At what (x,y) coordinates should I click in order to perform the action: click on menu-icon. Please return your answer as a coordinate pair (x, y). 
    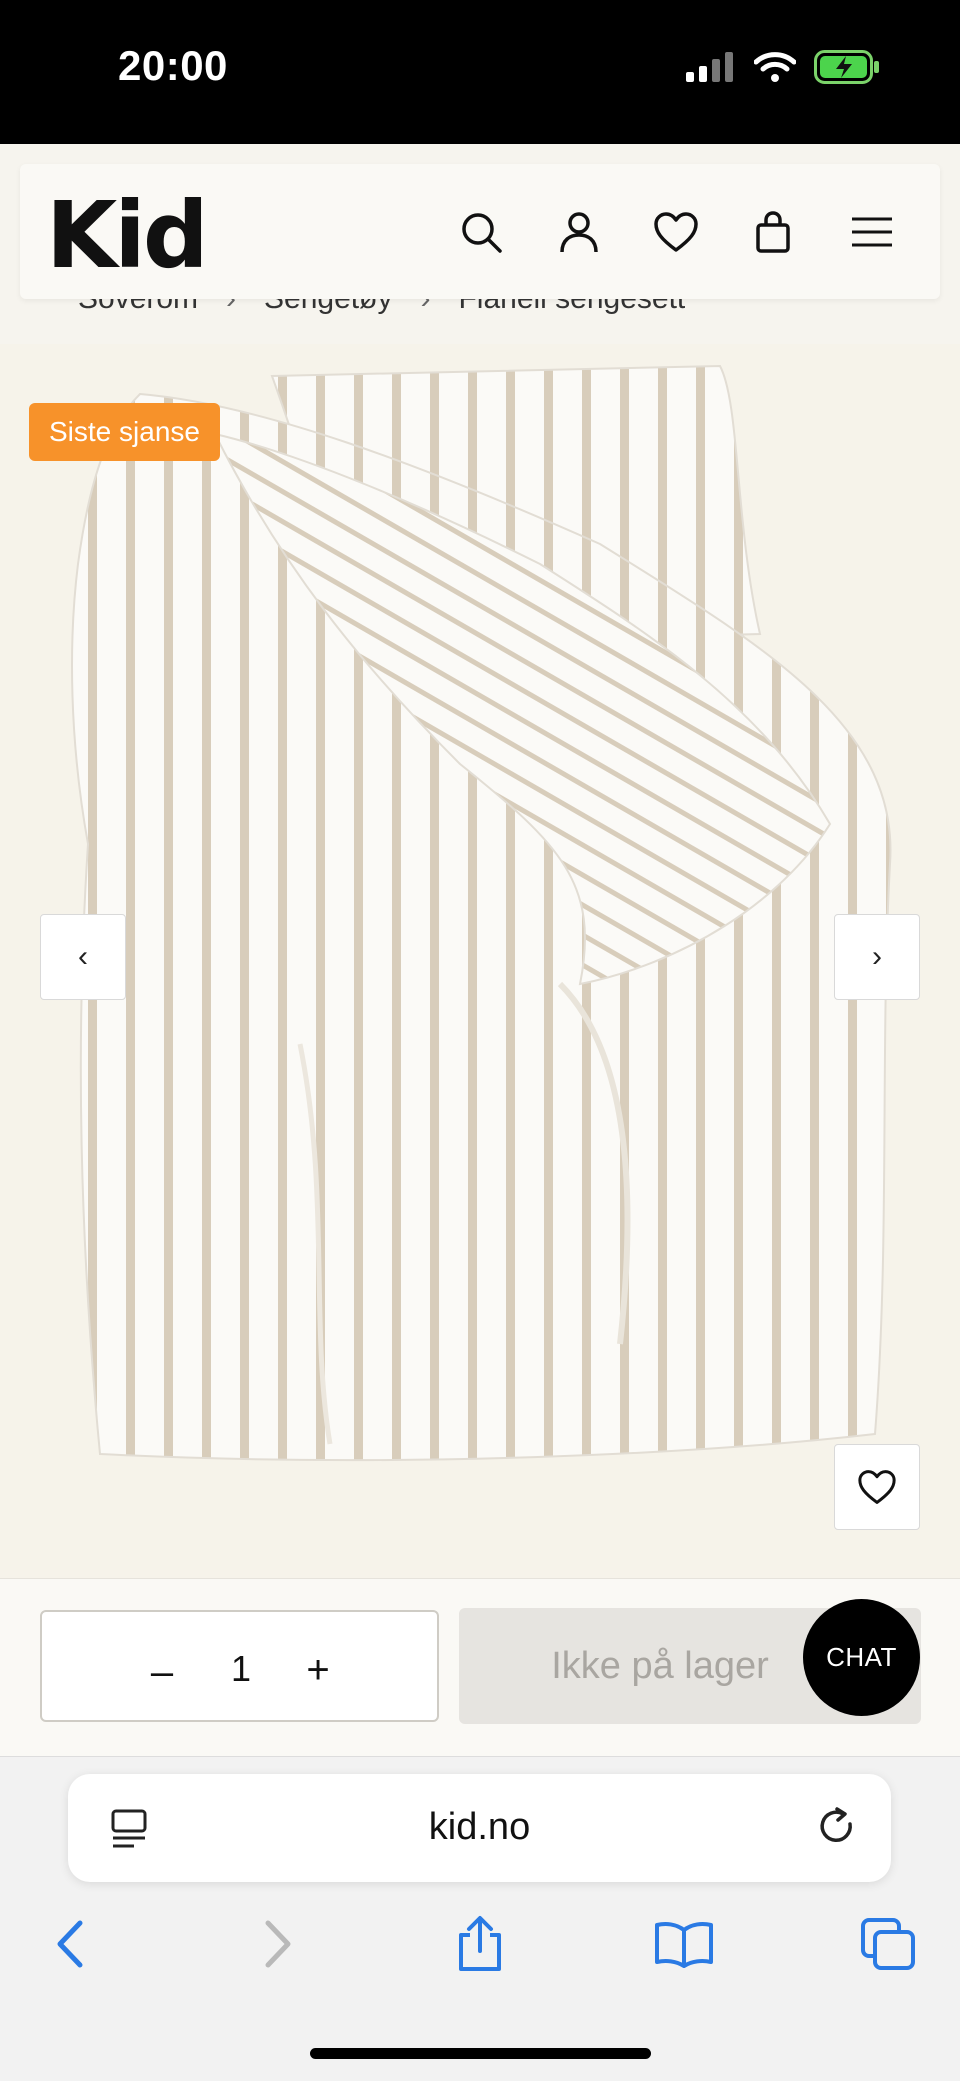
    Looking at the image, I should click on (872, 232).